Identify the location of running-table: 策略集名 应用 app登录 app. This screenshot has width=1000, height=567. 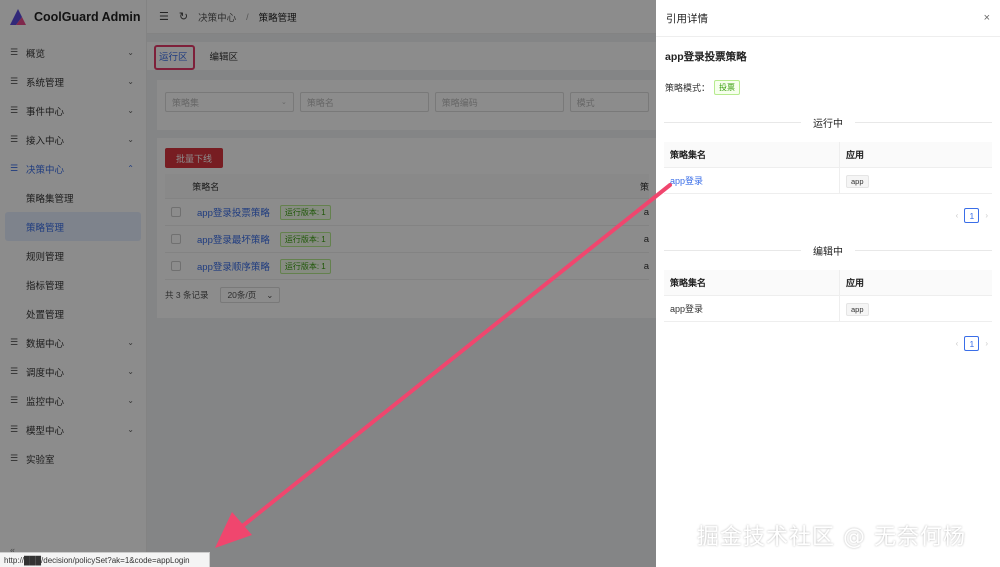
(828, 168).